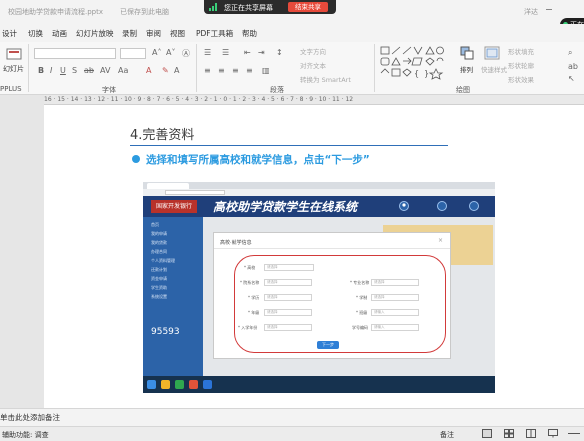 The height and width of the screenshot is (441, 584). Describe the element at coordinates (159, 278) in the screenshot. I see `nav-item: 资金申请` at that location.